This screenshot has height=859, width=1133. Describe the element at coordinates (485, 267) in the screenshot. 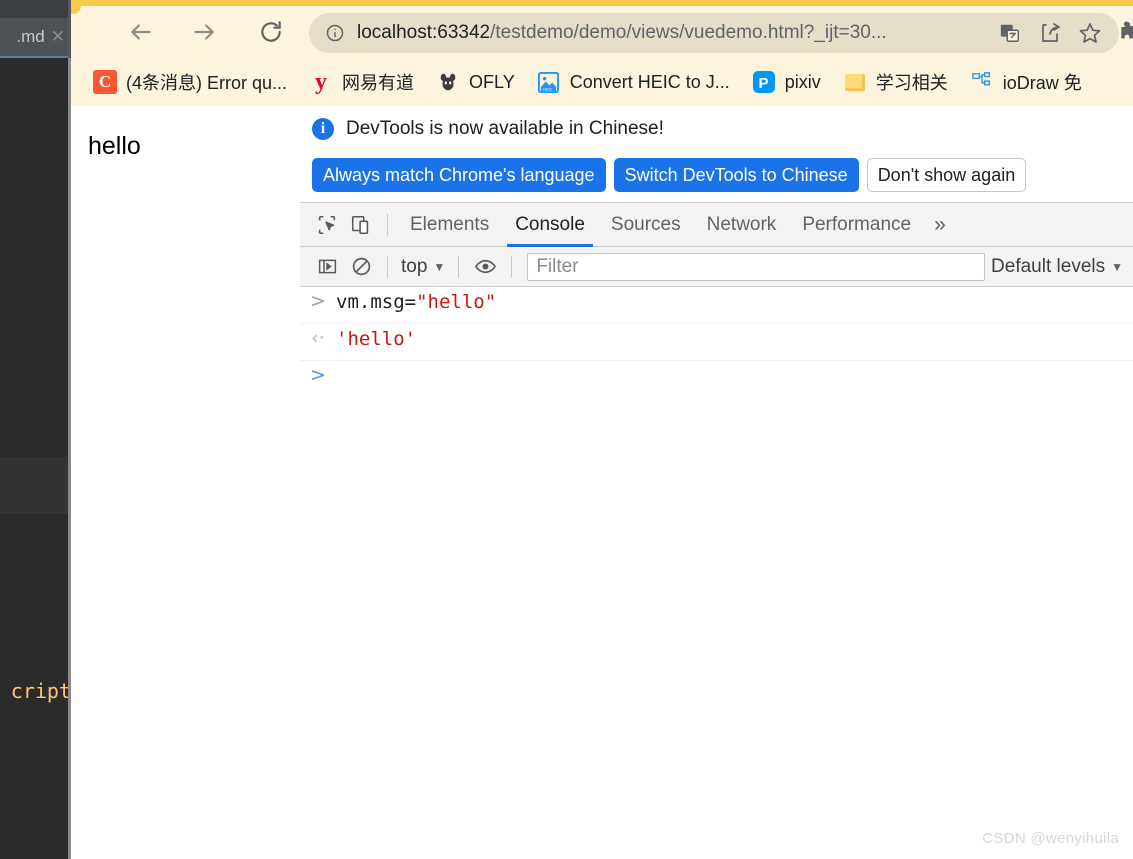

I see `live-expression-eye-icon` at that location.